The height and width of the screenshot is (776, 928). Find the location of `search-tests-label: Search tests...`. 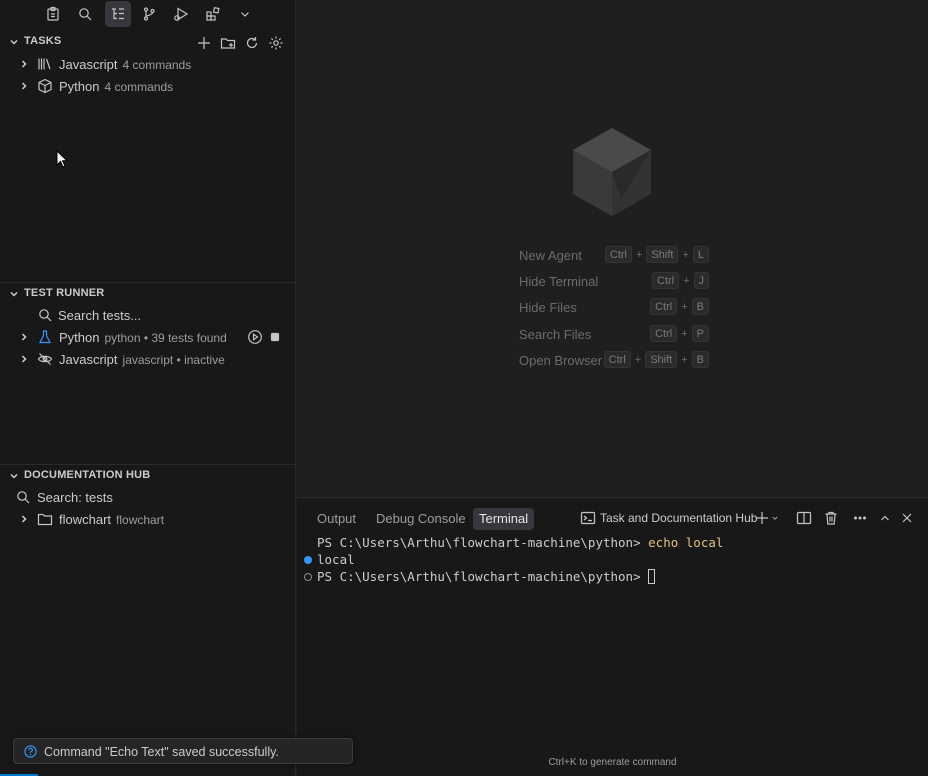

search-tests-label: Search tests... is located at coordinates (100, 315).